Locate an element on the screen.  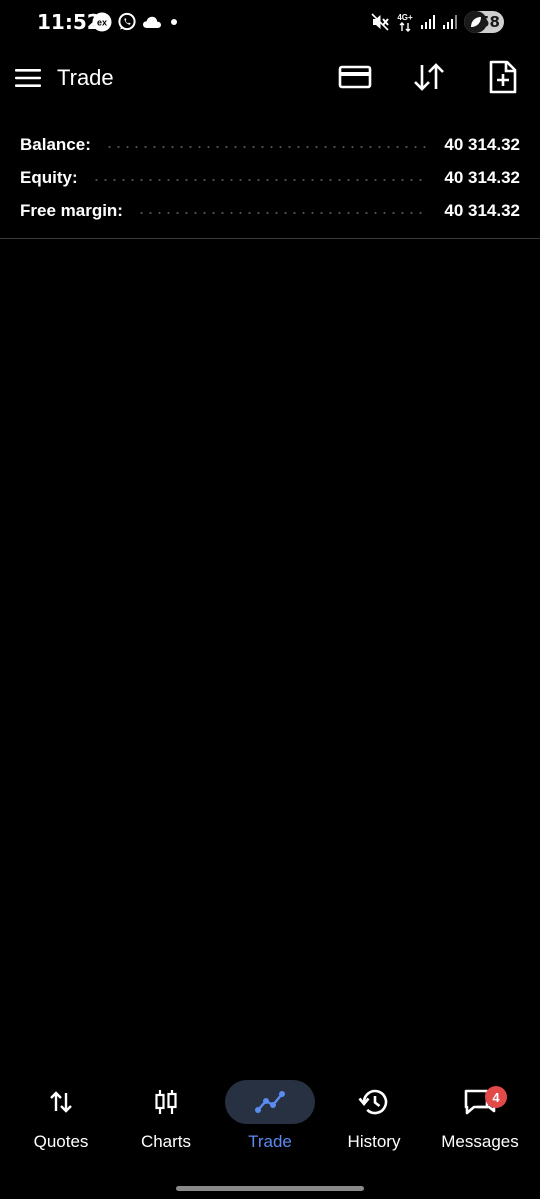
history-icon is located at coordinates (373, 1102).